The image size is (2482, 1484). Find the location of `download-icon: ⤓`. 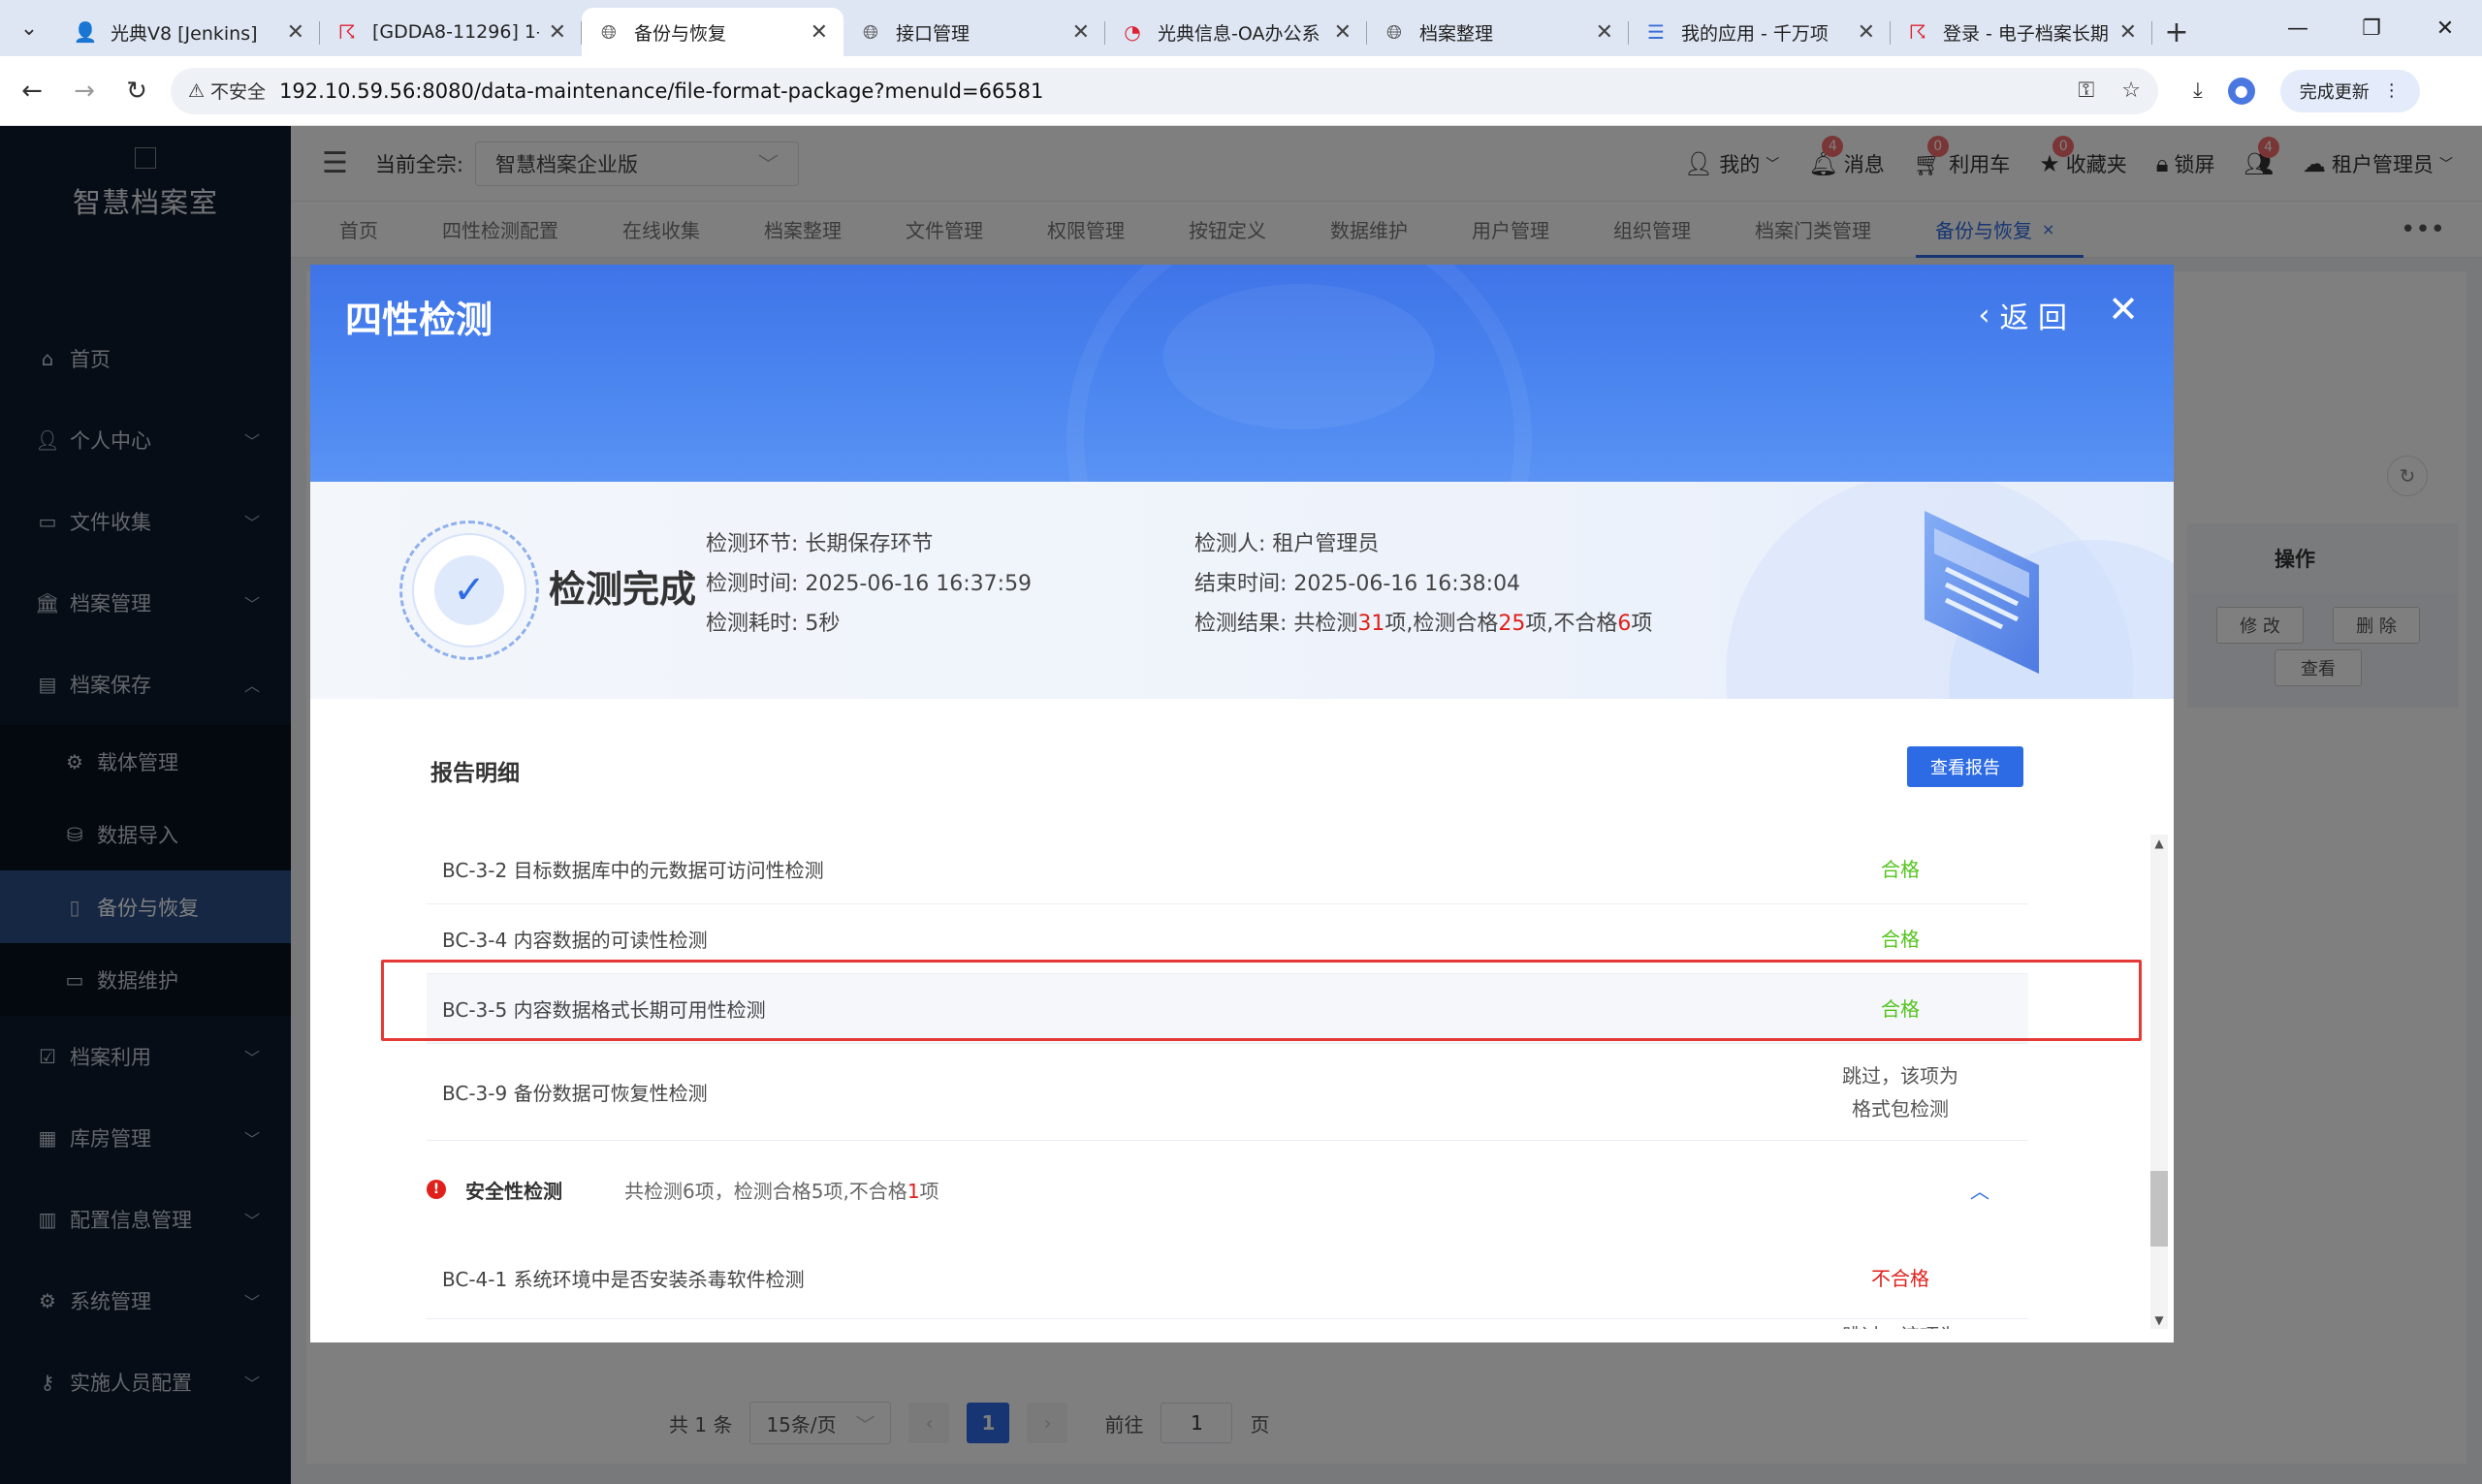

download-icon: ⤓ is located at coordinates (2198, 91).